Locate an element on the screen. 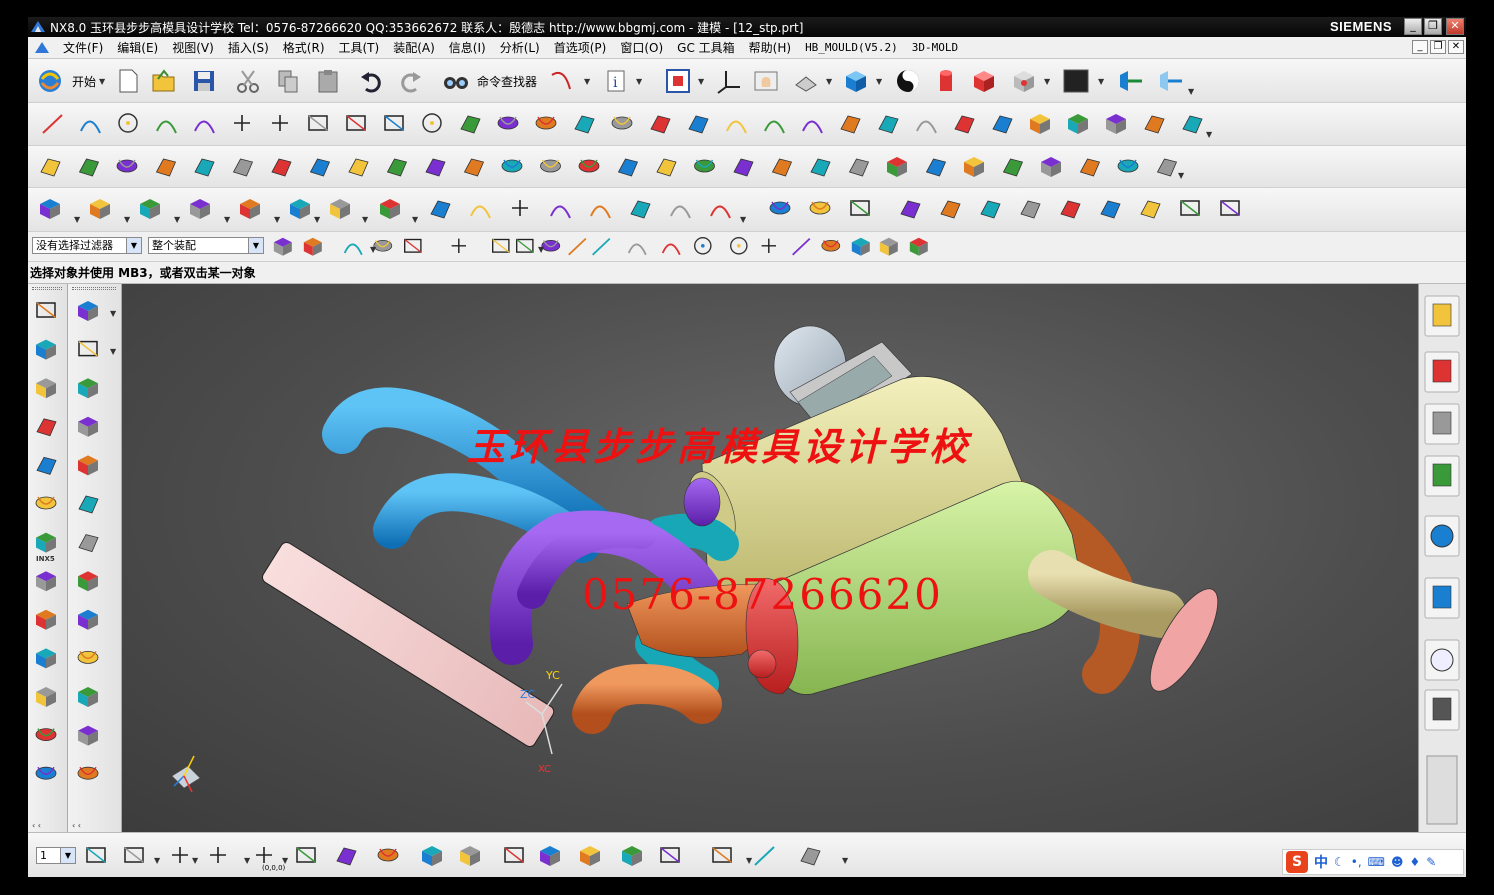 The width and height of the screenshot is (1494, 895). new-file-icon is located at coordinates (128, 81).